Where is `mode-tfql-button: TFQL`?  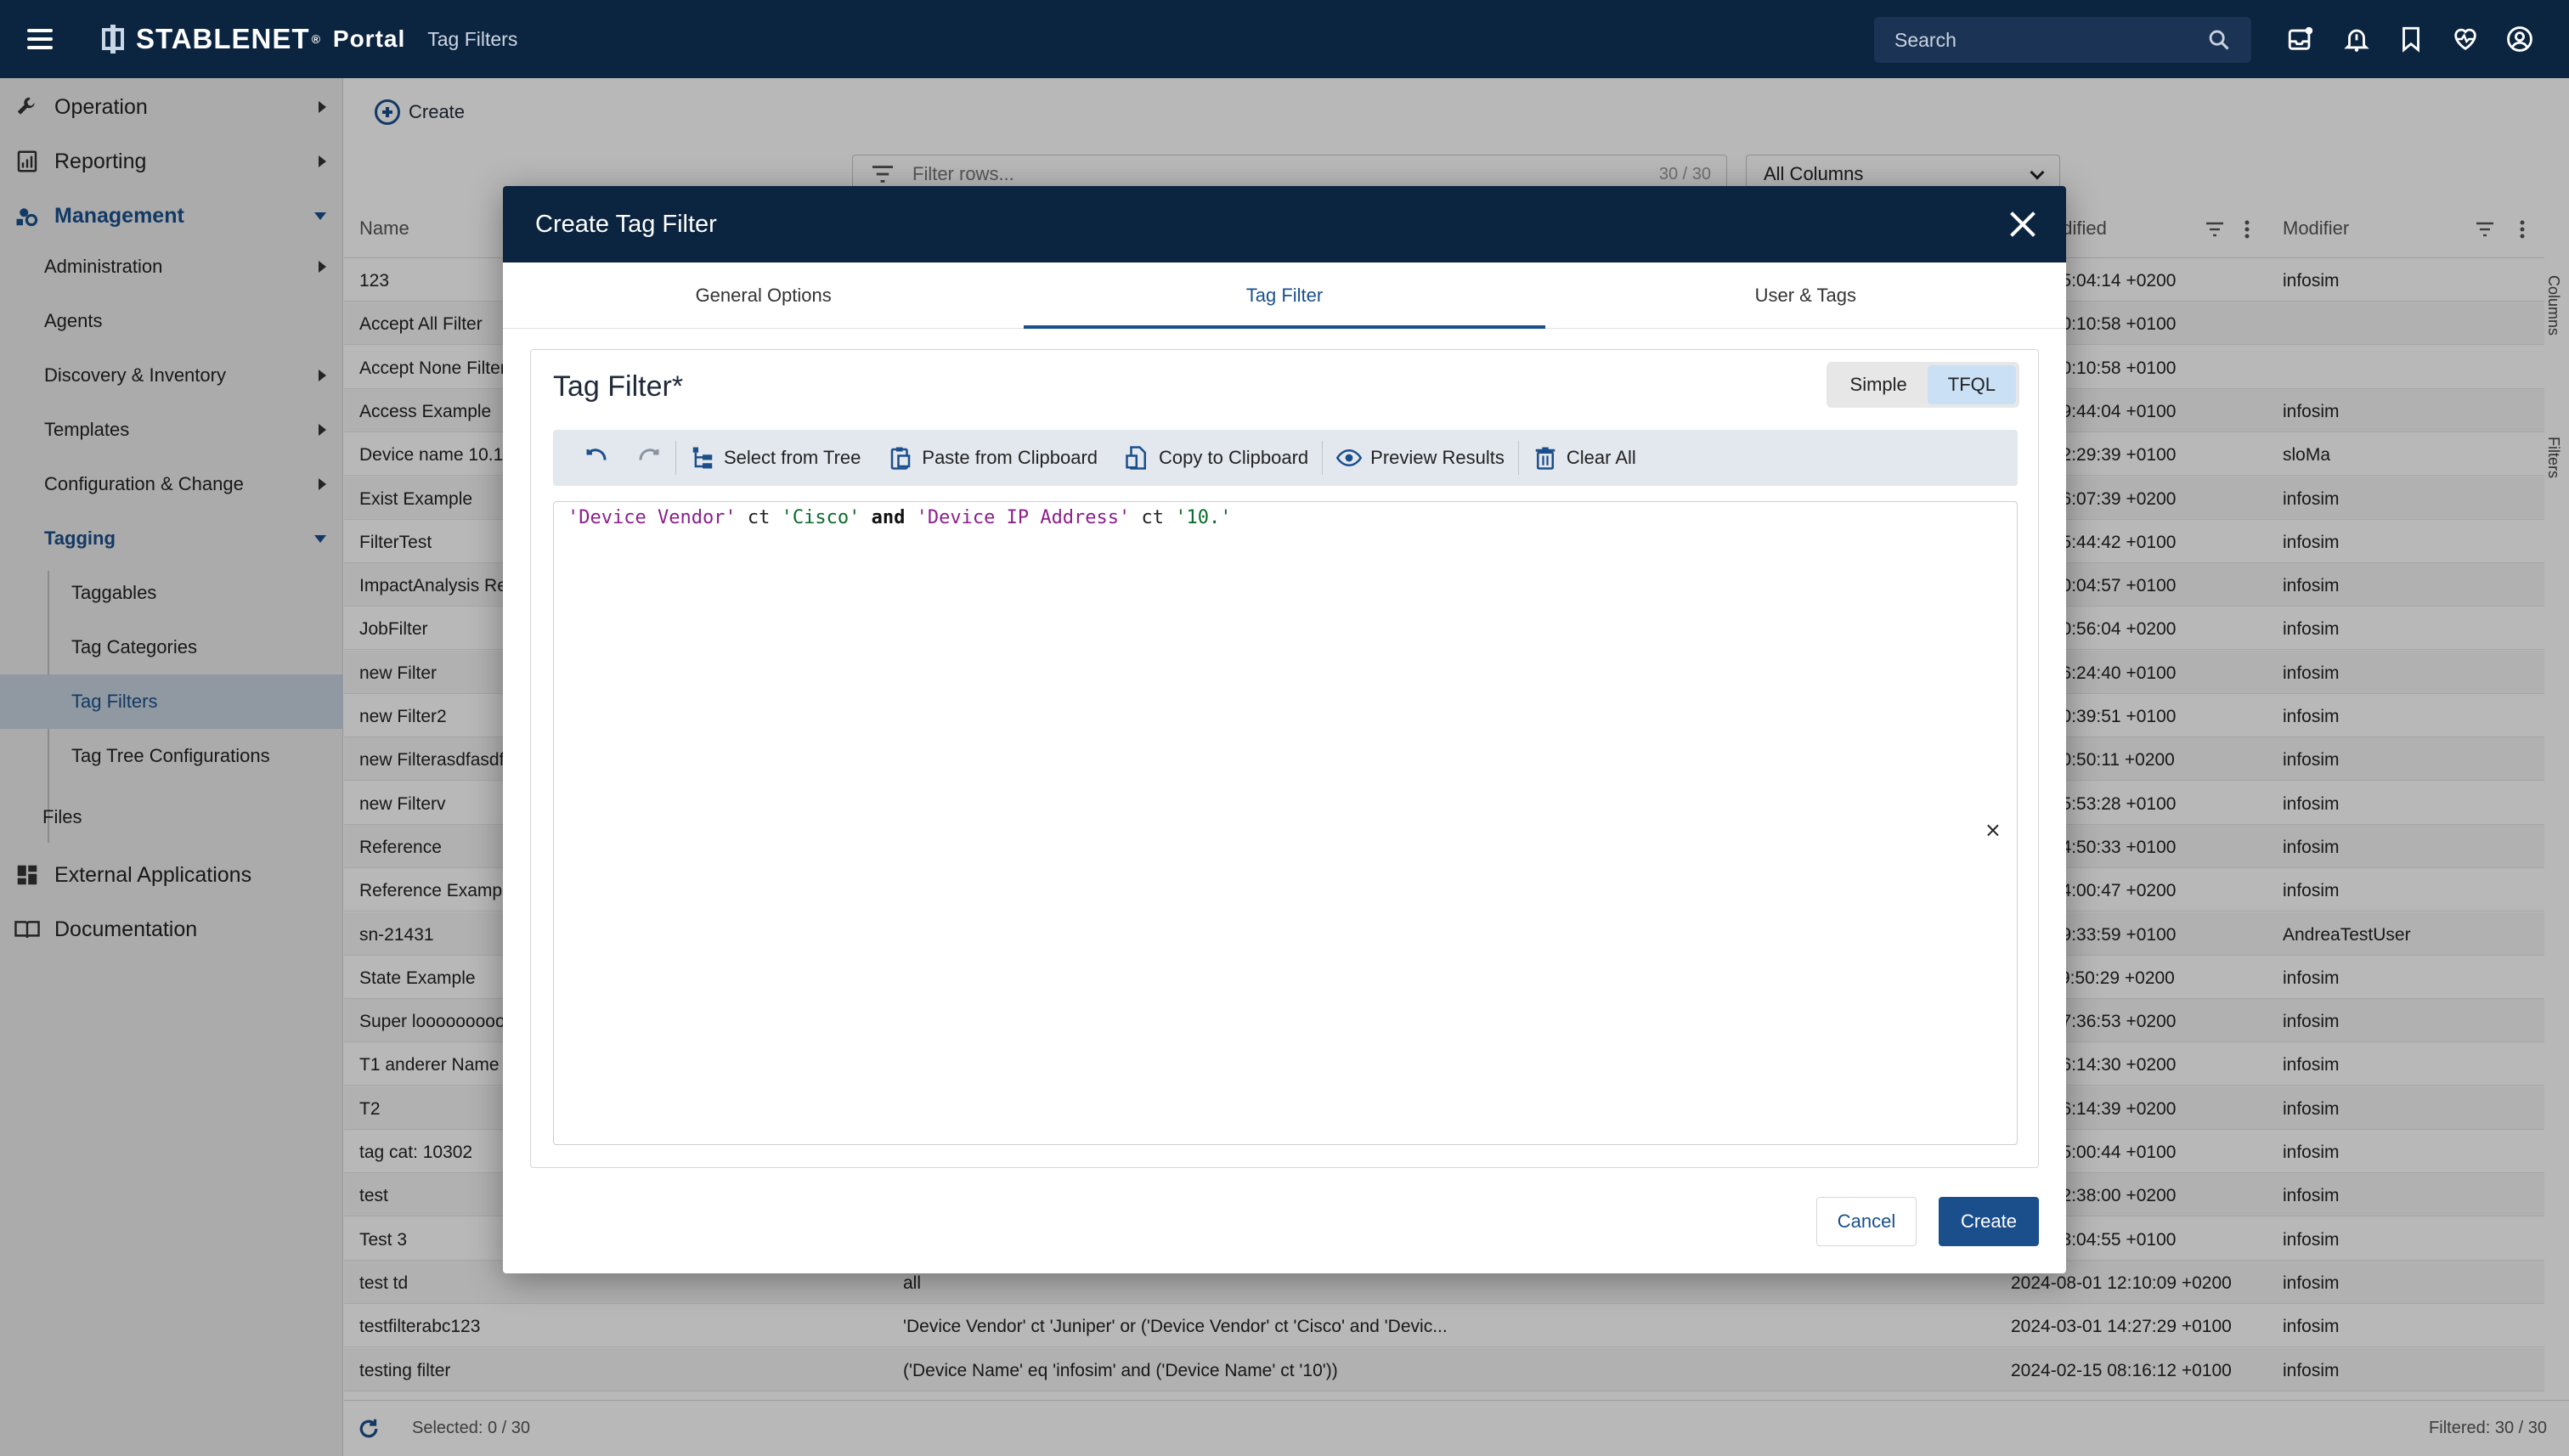 mode-tfql-button: TFQL is located at coordinates (1972, 384).